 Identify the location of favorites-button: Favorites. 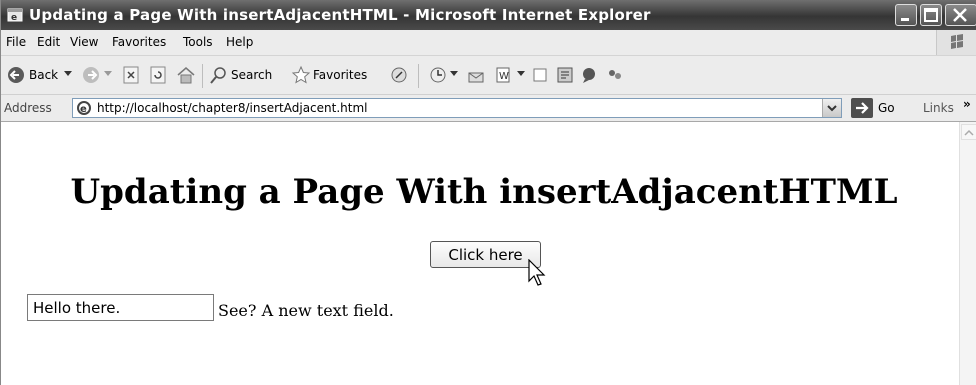
(340, 75).